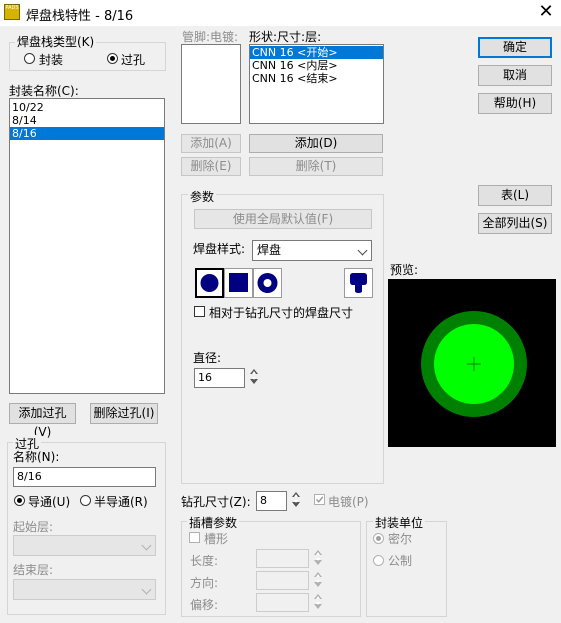 Image resolution: width=561 pixels, height=623 pixels. I want to click on slot-length-field, so click(282, 558).